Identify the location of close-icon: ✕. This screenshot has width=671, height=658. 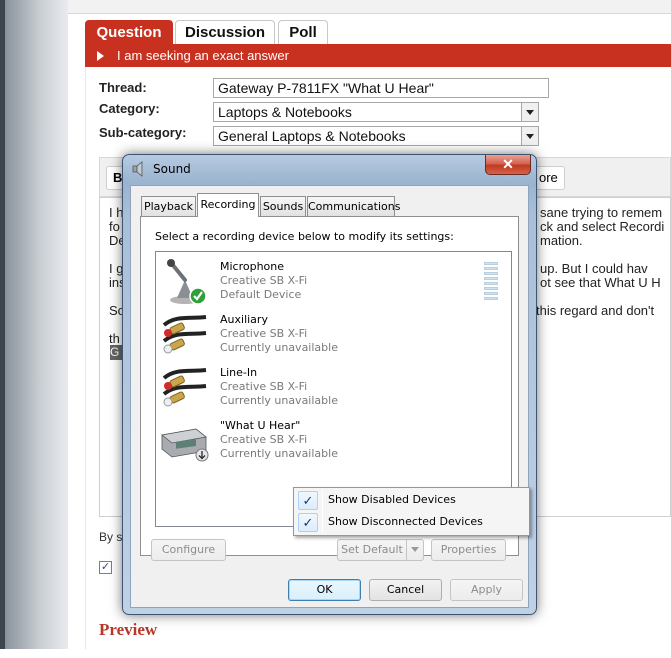
(508, 164).